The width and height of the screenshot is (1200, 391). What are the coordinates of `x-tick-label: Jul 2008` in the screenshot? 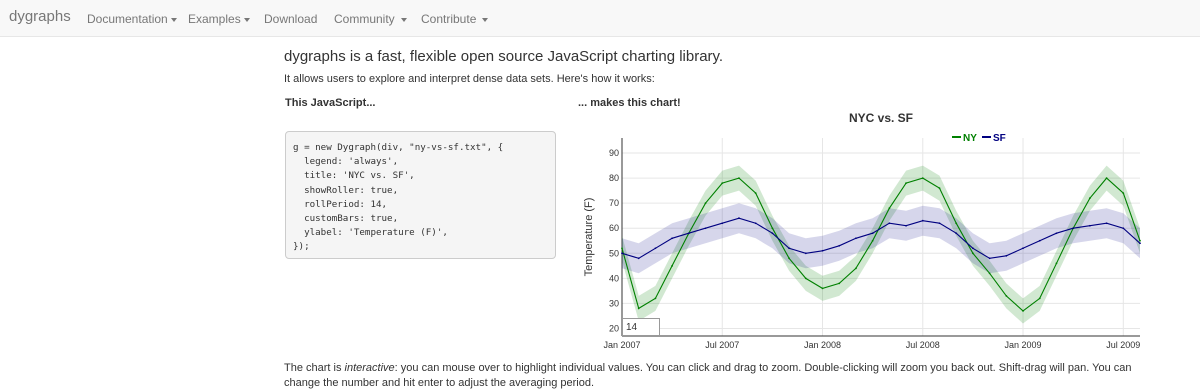 It's located at (923, 345).